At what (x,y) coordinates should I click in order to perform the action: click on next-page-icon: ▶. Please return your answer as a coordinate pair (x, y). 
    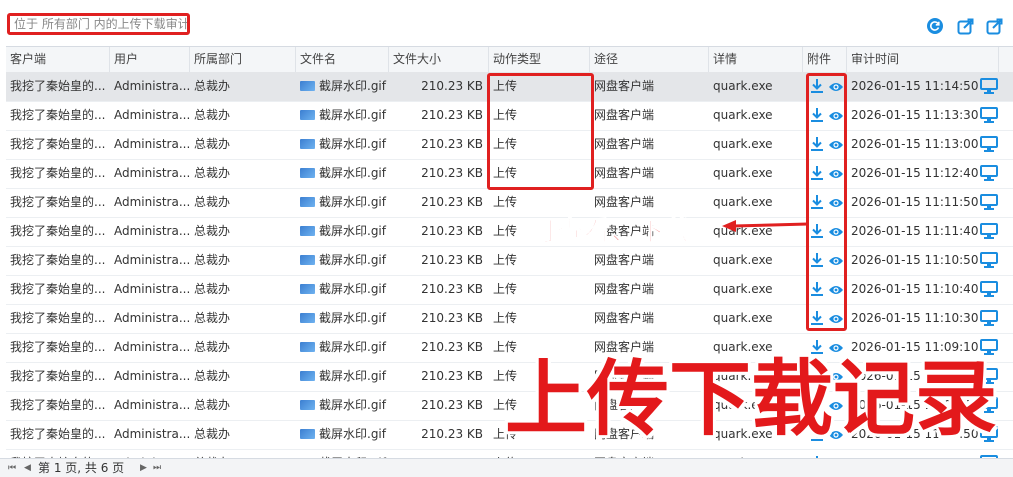
    Looking at the image, I should click on (143, 468).